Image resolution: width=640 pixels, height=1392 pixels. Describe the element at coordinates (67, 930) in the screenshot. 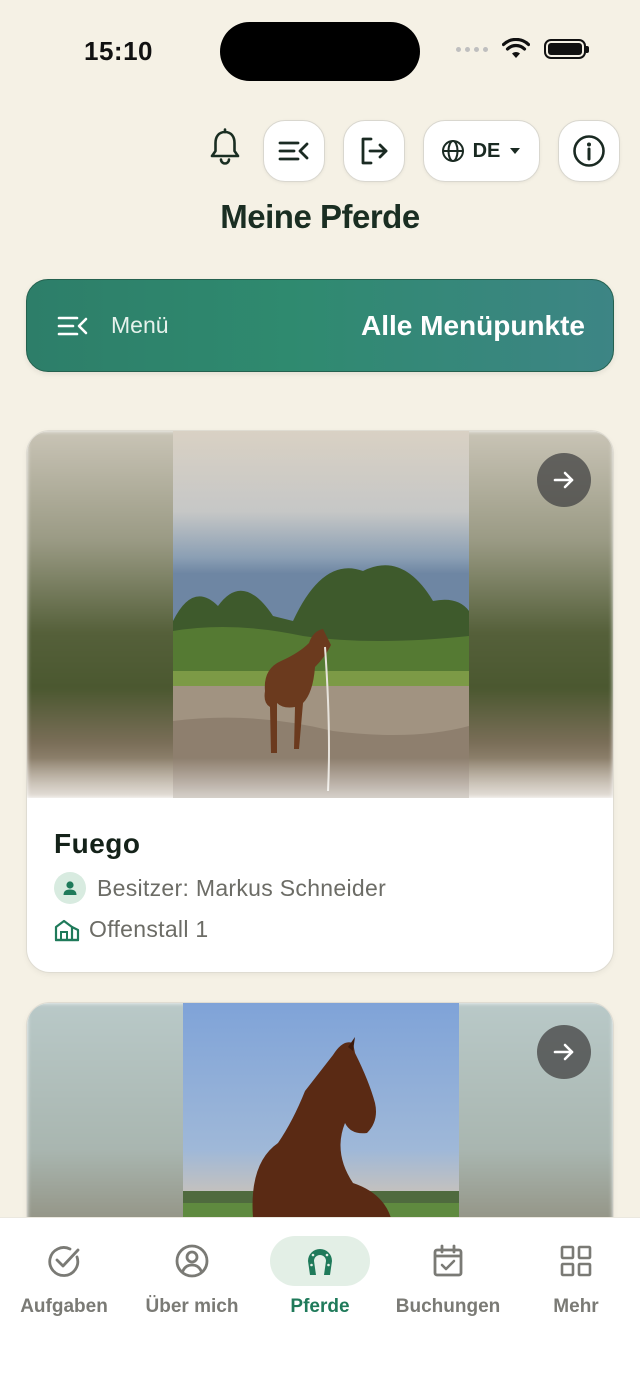

I see `building-icon` at that location.